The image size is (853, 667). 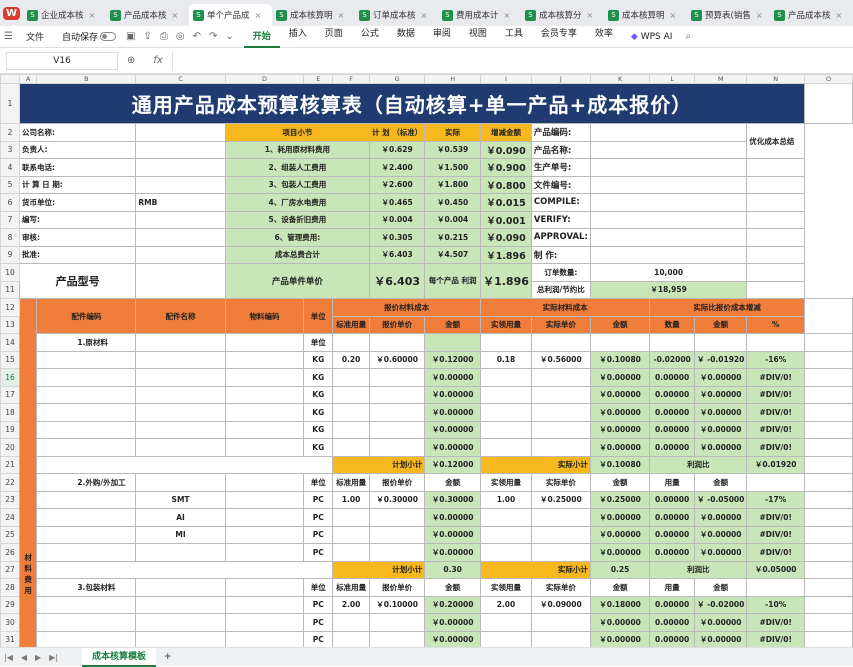 I want to click on autosave-toggle, so click(x=108, y=36).